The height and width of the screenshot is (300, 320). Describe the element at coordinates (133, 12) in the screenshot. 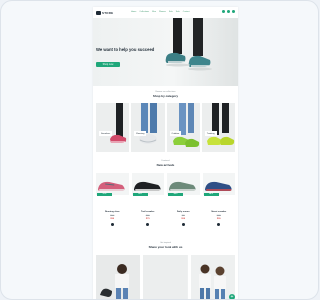

I see `nav-link-home: Home` at that location.